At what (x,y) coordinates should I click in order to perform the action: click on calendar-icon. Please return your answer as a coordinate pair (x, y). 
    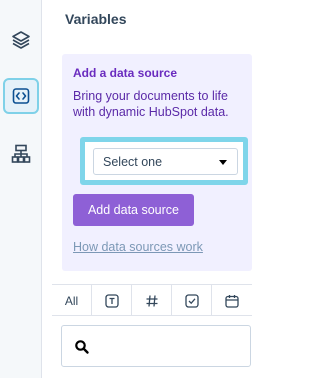
    Looking at the image, I should click on (232, 301).